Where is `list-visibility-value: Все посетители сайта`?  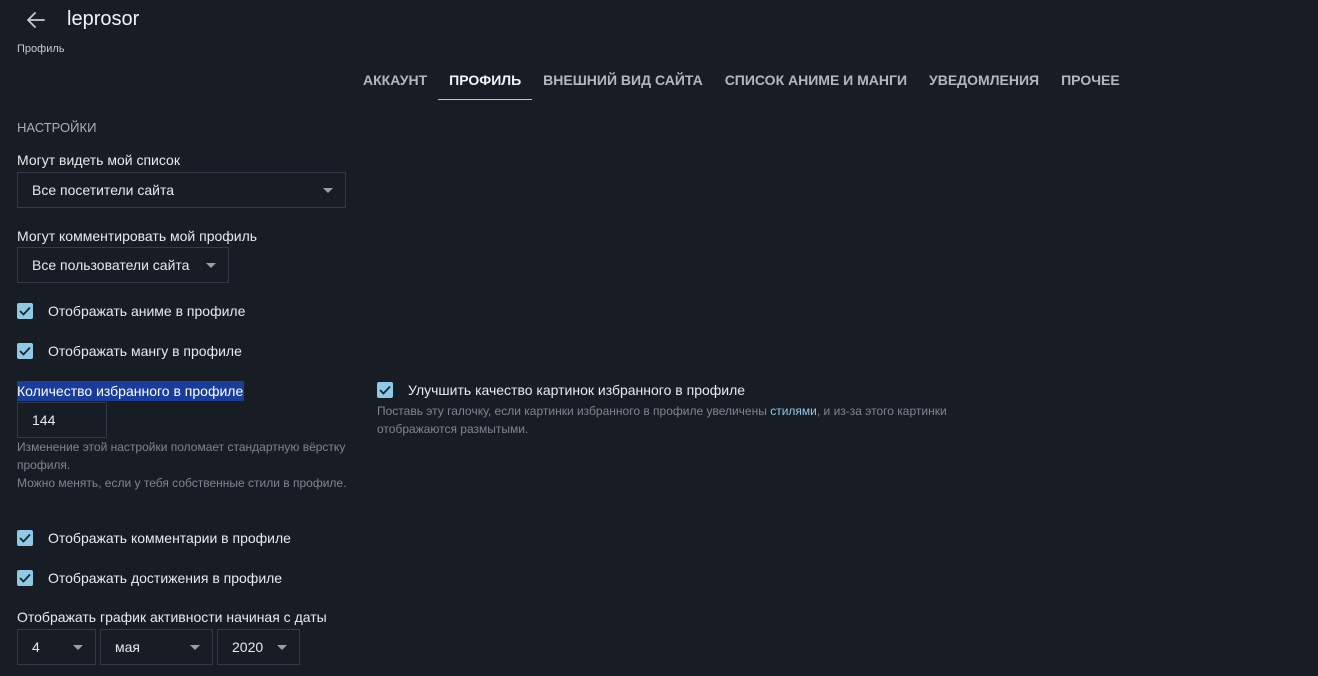 list-visibility-value: Все посетители сайта is located at coordinates (103, 190).